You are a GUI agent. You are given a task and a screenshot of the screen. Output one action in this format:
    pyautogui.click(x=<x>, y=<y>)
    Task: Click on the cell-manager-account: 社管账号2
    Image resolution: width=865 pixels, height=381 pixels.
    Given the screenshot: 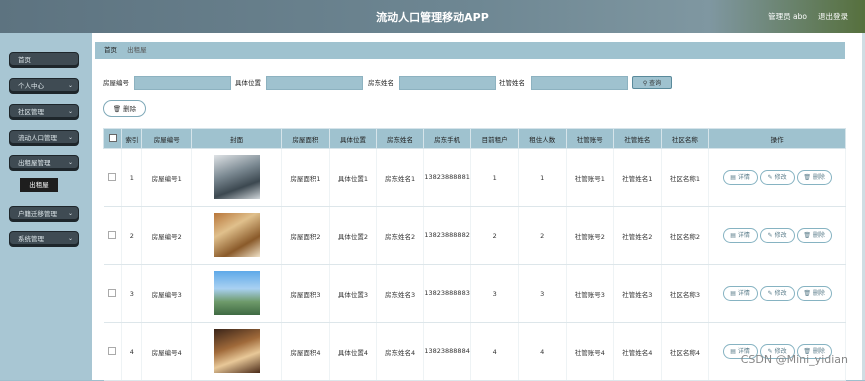 What is the action you would take?
    pyautogui.click(x=590, y=235)
    